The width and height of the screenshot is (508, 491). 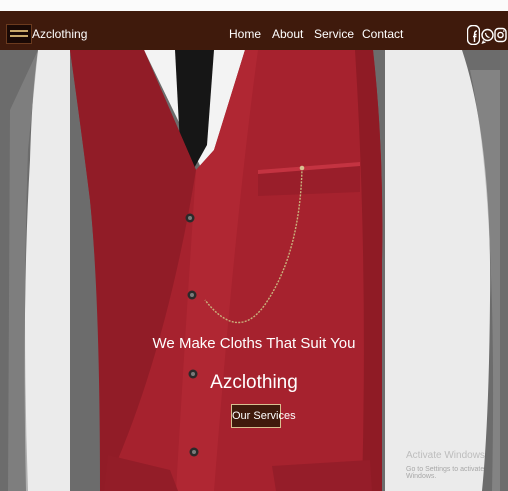 What do you see at coordinates (287, 34) in the screenshot?
I see `nav-link-about: About` at bounding box center [287, 34].